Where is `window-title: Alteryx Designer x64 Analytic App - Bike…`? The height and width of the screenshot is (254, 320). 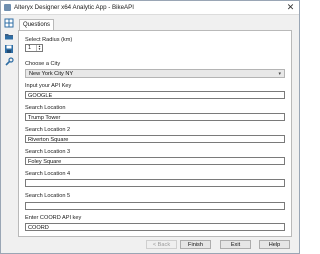
window-title: Alteryx Designer x64 Analytic App - Bike… is located at coordinates (74, 7).